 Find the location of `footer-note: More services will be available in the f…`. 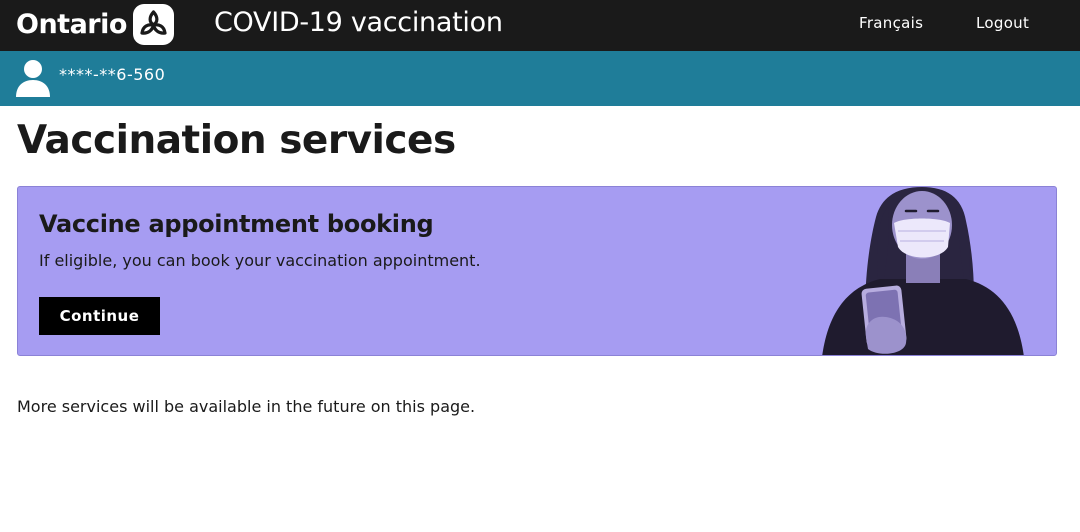

footer-note: More services will be available in the f… is located at coordinates (246, 406).